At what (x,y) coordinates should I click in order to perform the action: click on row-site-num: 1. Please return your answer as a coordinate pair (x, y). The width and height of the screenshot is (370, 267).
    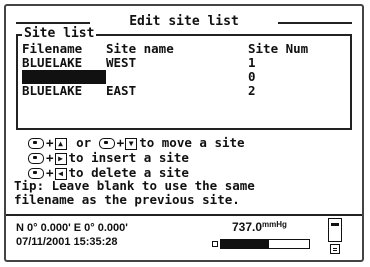
    Looking at the image, I should click on (252, 62).